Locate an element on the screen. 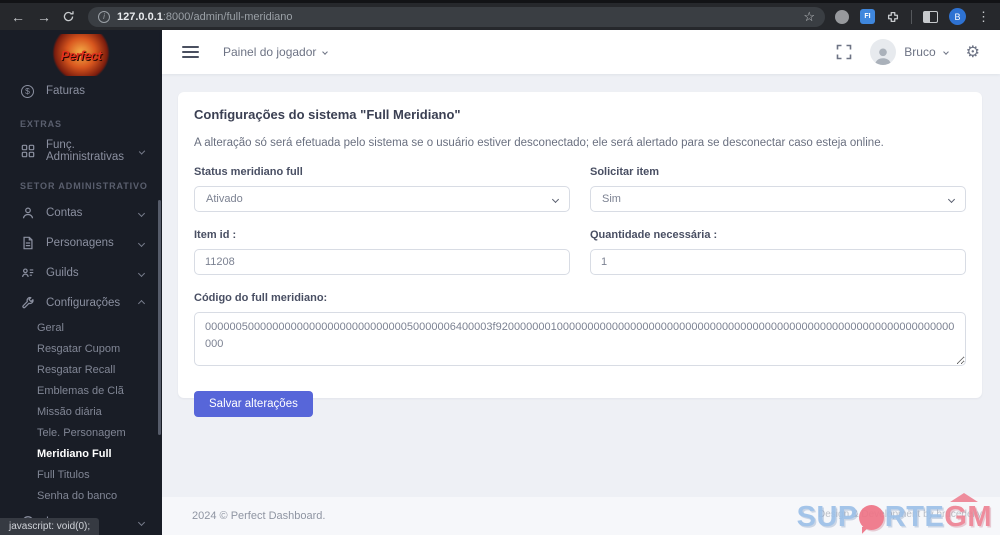 The height and width of the screenshot is (535, 1000). status-selected-value: Ativado is located at coordinates (224, 199).